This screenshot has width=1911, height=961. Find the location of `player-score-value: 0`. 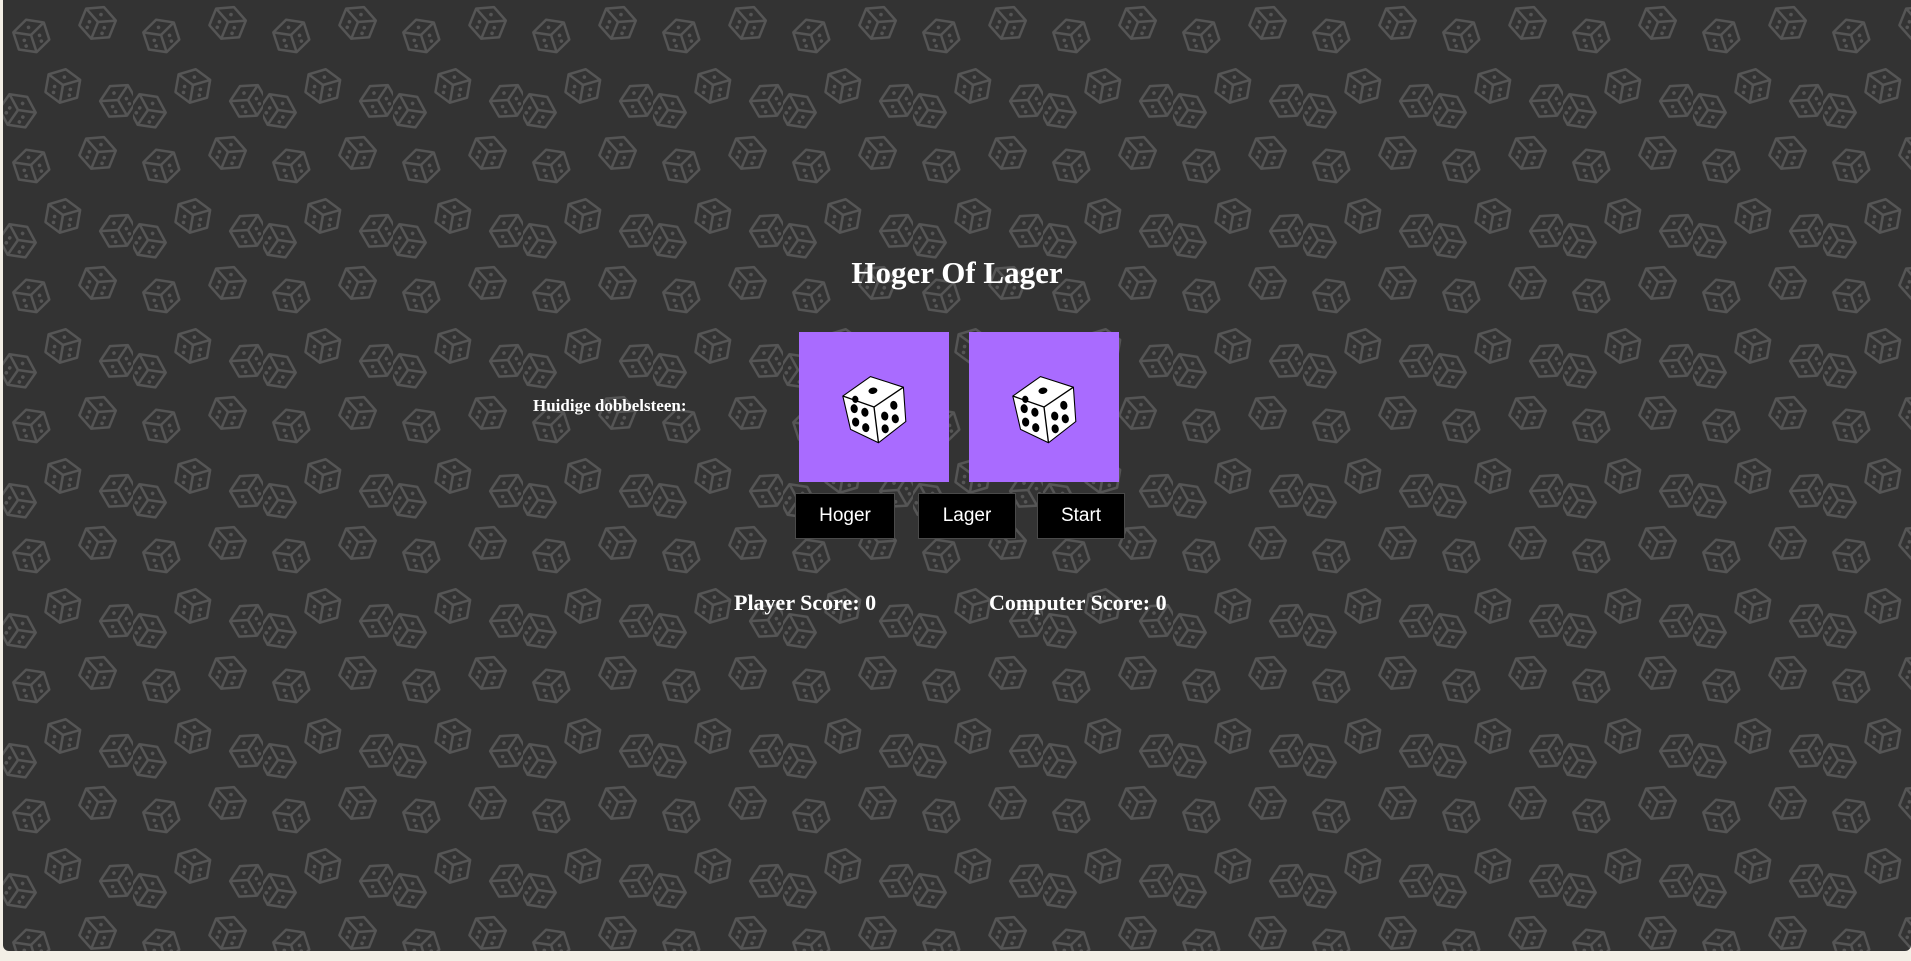

player-score-value: 0 is located at coordinates (871, 602).